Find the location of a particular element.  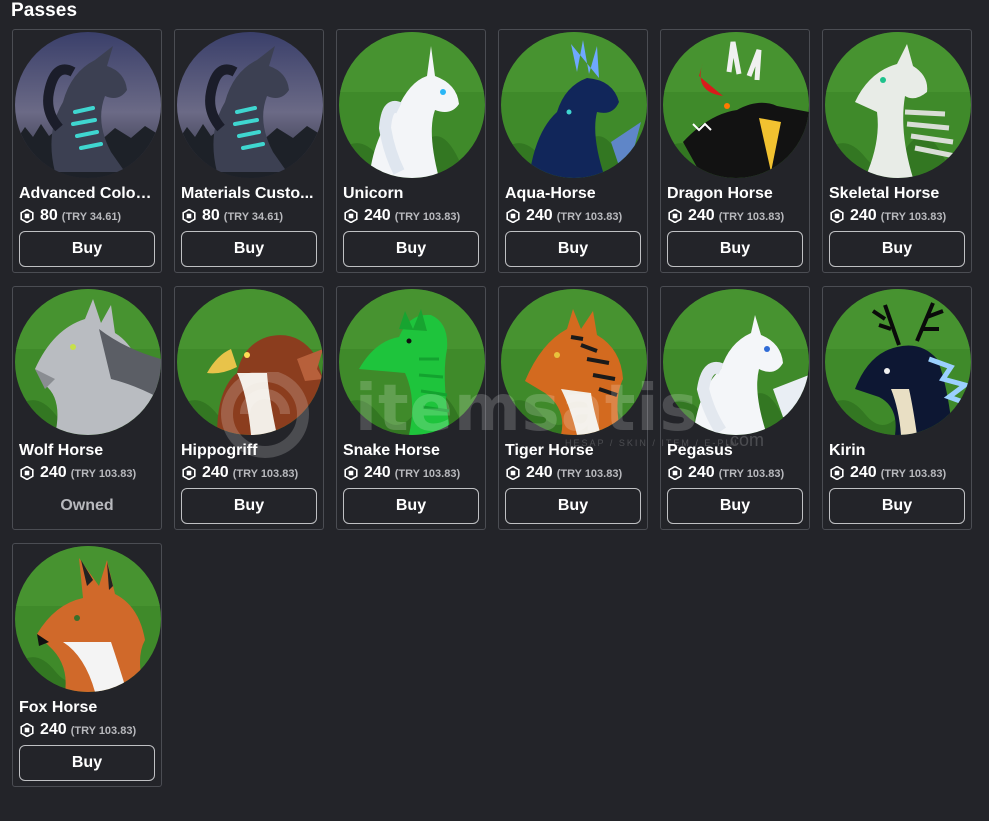

pass-name: Wolf Horse is located at coordinates (88, 451).